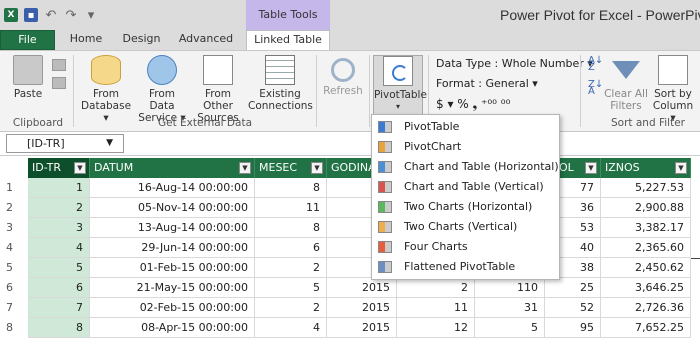 Image resolution: width=700 pixels, height=338 pixels. I want to click on cut-icon, so click(59, 65).